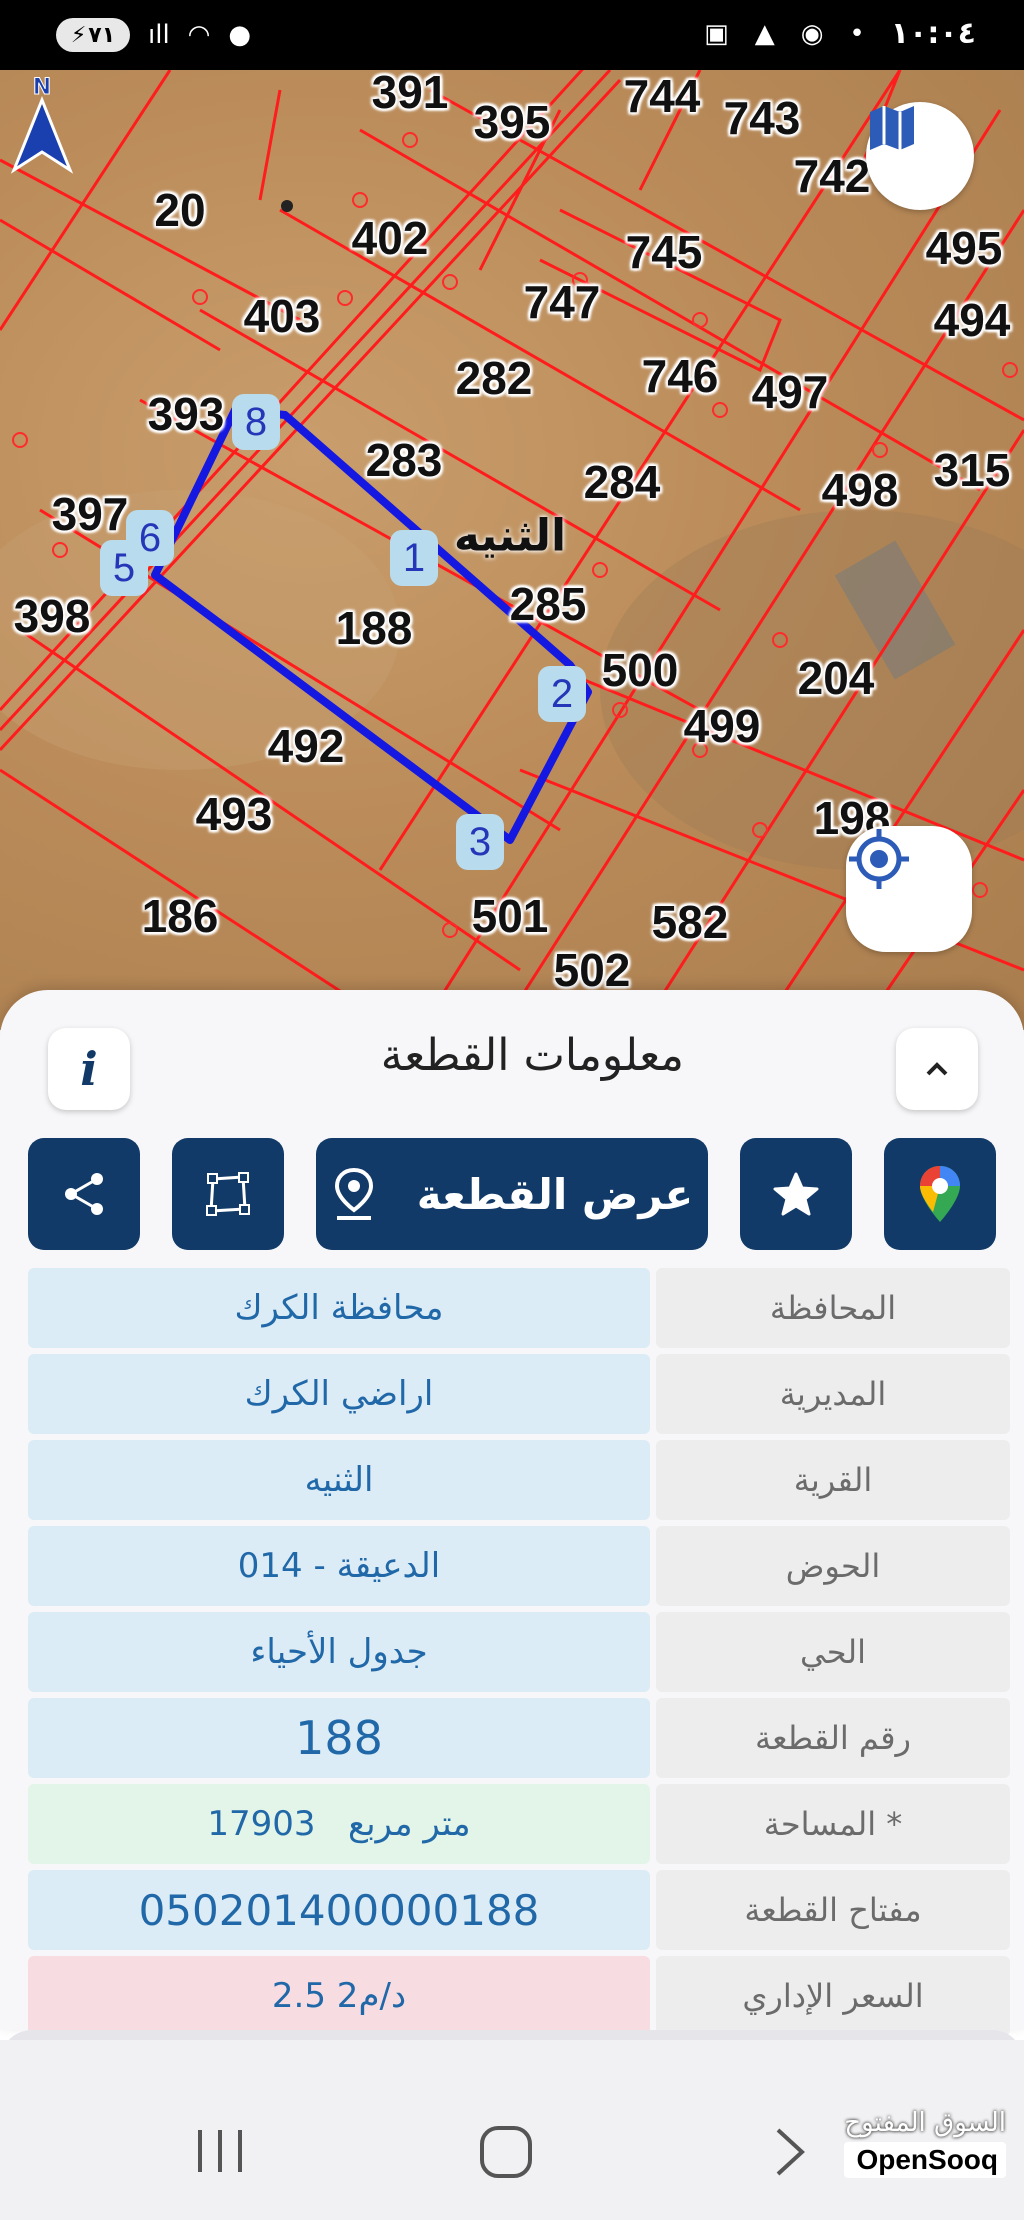  I want to click on table-row: الثنيه القرية, so click(519, 1480).